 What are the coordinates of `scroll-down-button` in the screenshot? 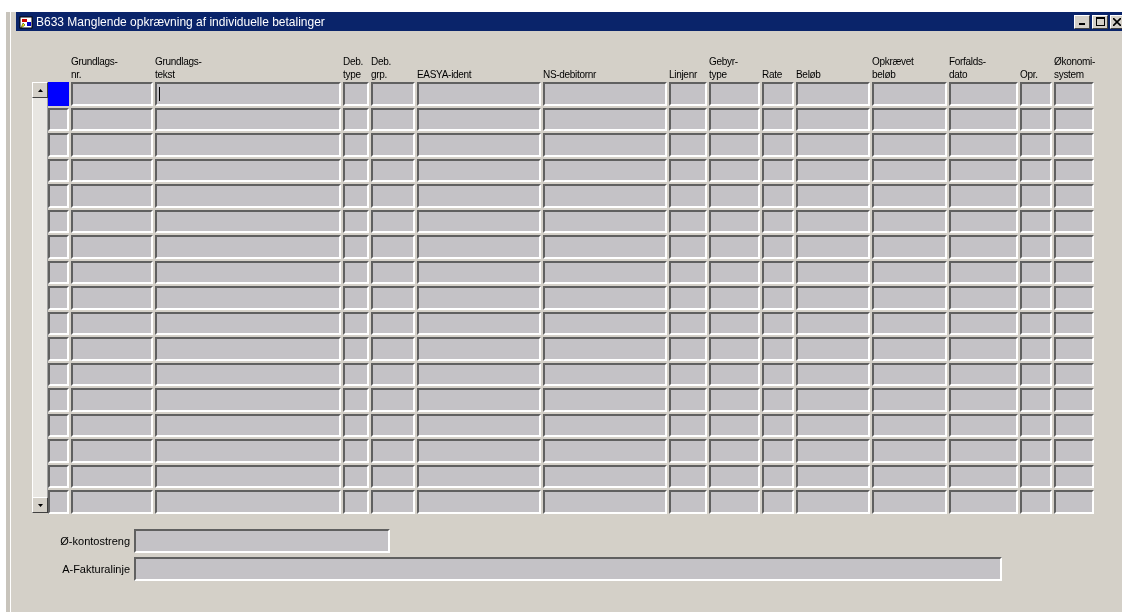 It's located at (40, 505).